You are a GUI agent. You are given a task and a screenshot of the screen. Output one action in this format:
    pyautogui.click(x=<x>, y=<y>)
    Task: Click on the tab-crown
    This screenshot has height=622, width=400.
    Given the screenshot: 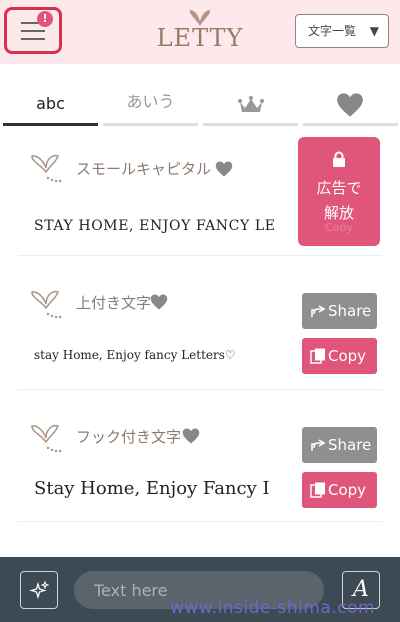 What is the action you would take?
    pyautogui.click(x=250, y=106)
    